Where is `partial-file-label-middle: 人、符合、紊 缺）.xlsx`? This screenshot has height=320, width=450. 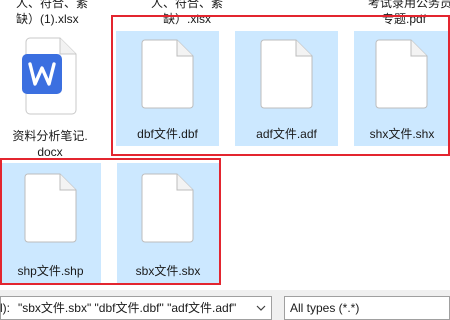
partial-file-label-middle: 人、符合、紊 缺）.xlsx is located at coordinates (187, 13).